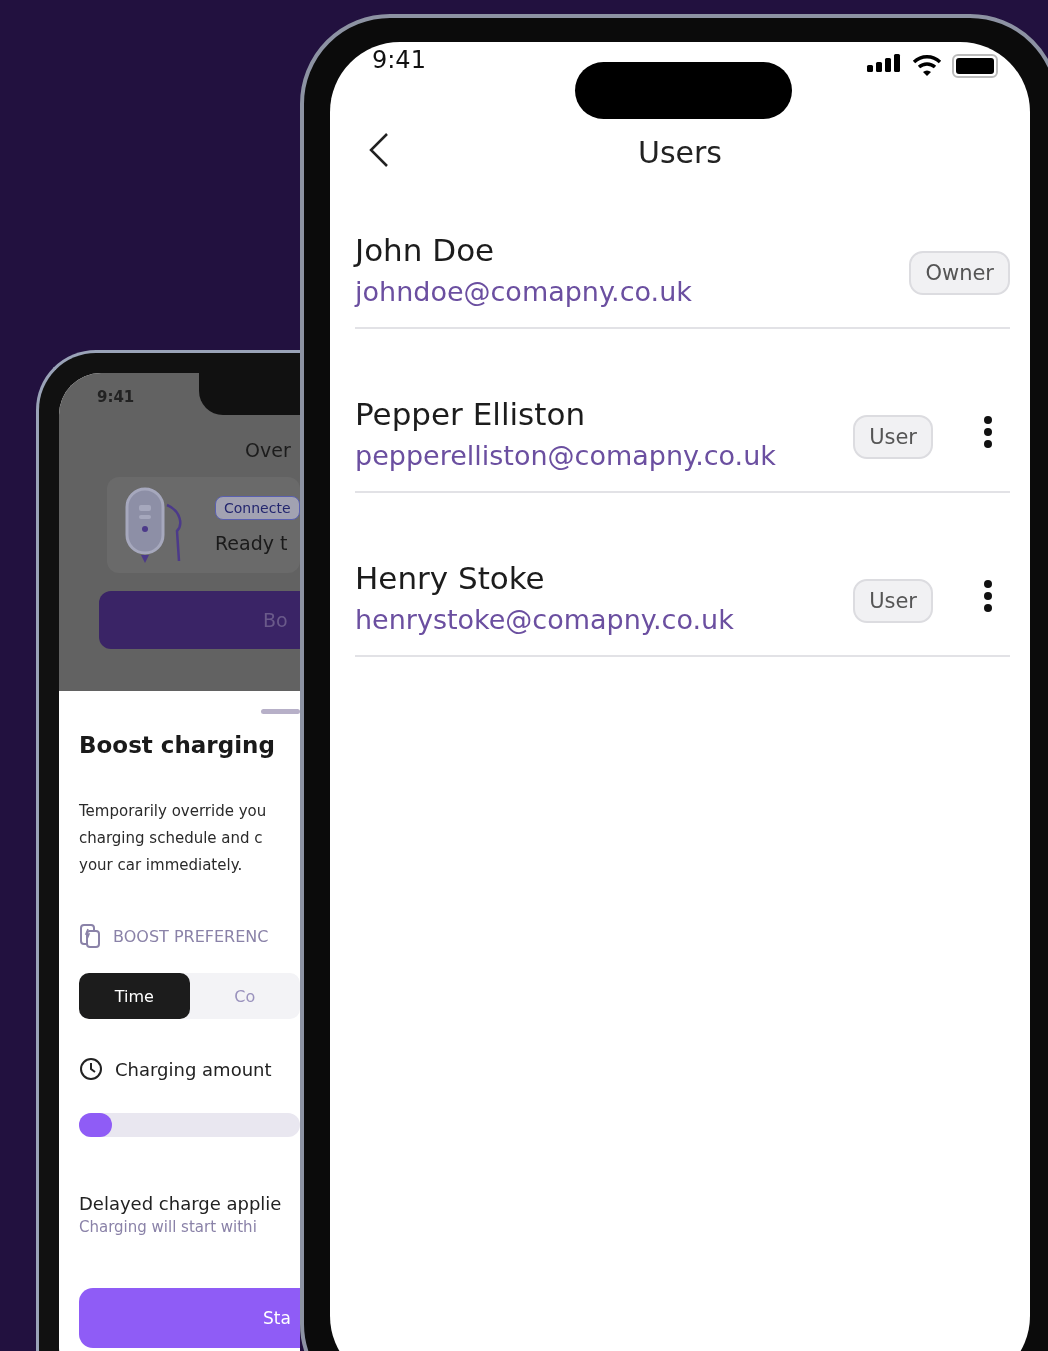  Describe the element at coordinates (379, 150) in the screenshot. I see `back-icon` at that location.